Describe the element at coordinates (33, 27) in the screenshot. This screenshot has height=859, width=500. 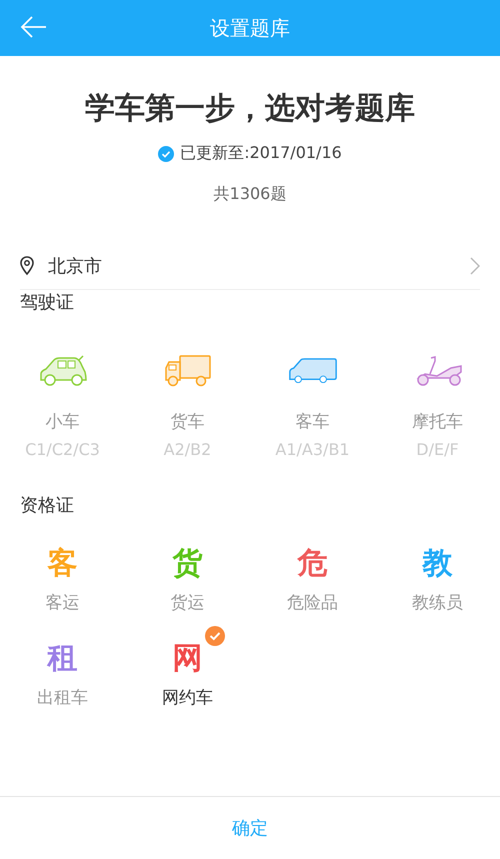
I see `back-arrow-icon` at that location.